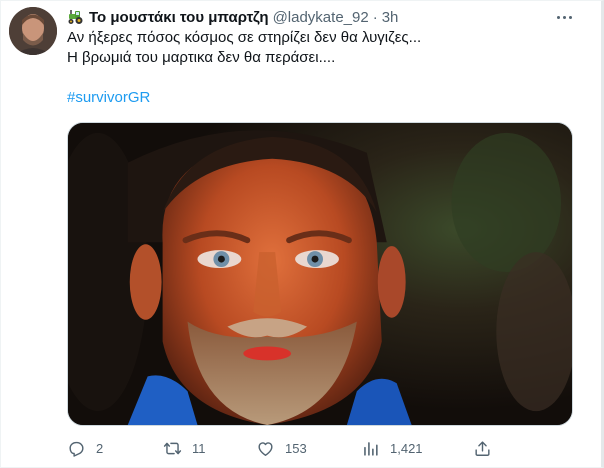  What do you see at coordinates (76, 17) in the screenshot?
I see `tractor-icon` at bounding box center [76, 17].